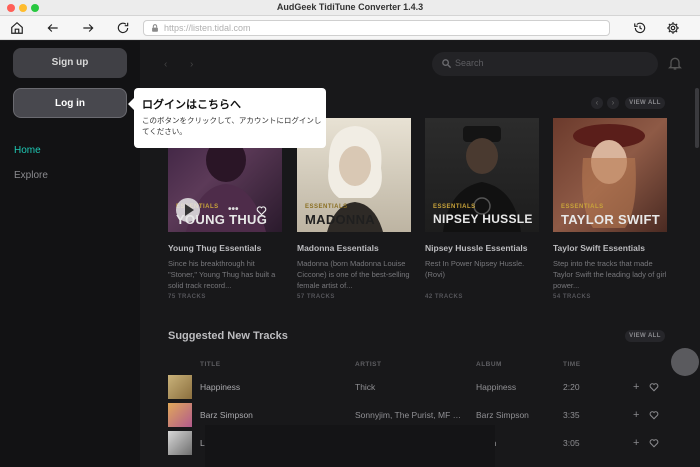 The height and width of the screenshot is (467, 700). What do you see at coordinates (613, 103) in the screenshot?
I see `carousel-next-button: ›` at bounding box center [613, 103].